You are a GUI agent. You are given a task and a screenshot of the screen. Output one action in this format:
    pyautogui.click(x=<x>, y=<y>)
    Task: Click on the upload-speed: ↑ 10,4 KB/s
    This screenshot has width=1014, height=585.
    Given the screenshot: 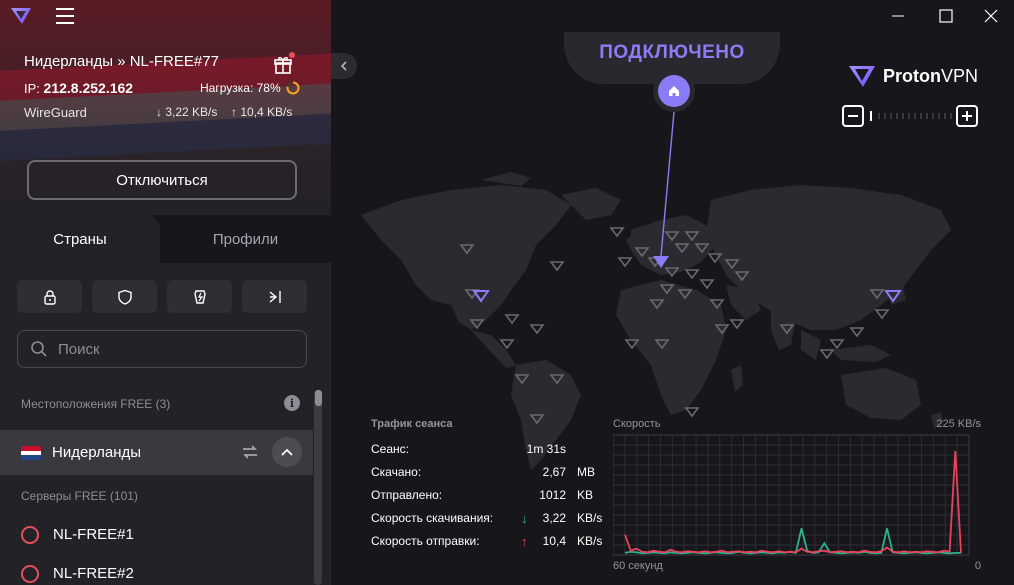 What is the action you would take?
    pyautogui.click(x=261, y=112)
    